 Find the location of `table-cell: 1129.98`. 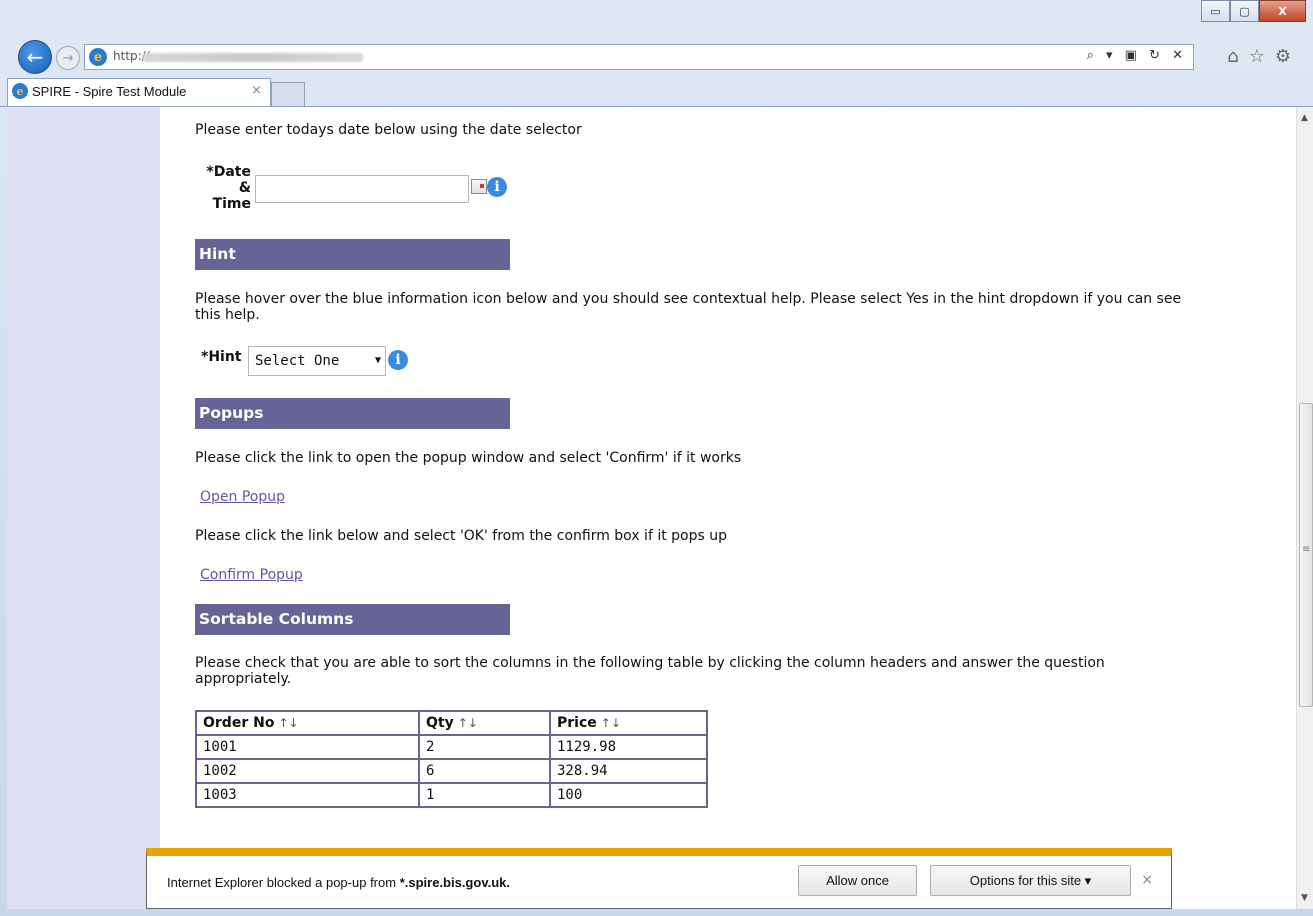

table-cell: 1129.98 is located at coordinates (628, 747).